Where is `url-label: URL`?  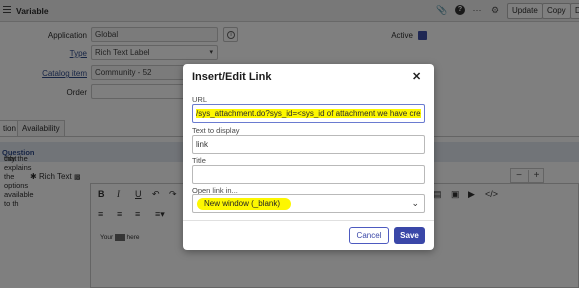 url-label: URL is located at coordinates (200, 99).